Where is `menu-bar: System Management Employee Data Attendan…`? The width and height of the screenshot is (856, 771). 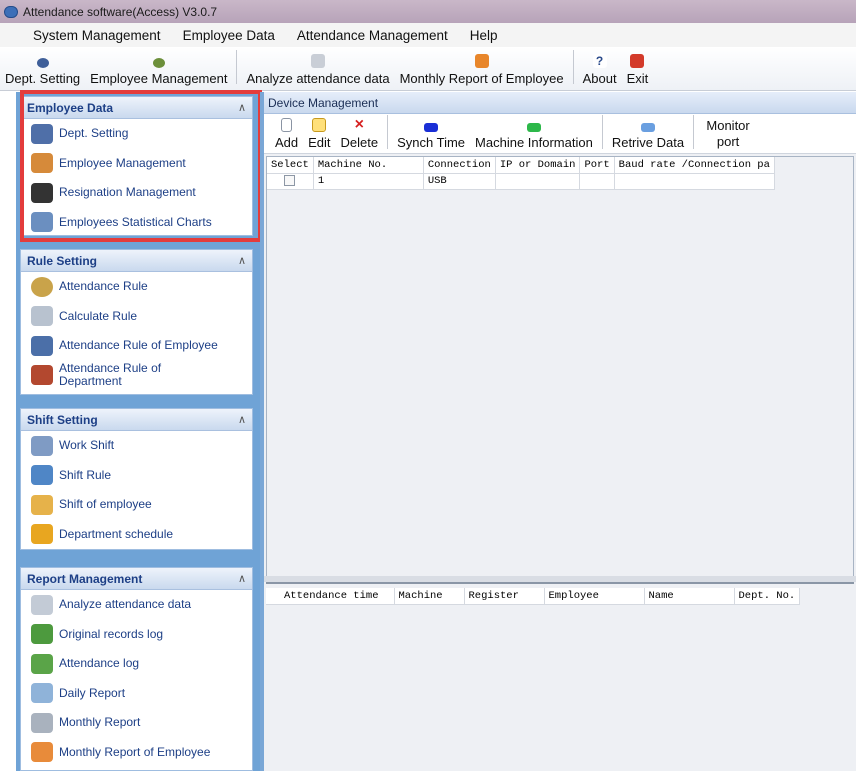 menu-bar: System Management Employee Data Attendan… is located at coordinates (428, 35).